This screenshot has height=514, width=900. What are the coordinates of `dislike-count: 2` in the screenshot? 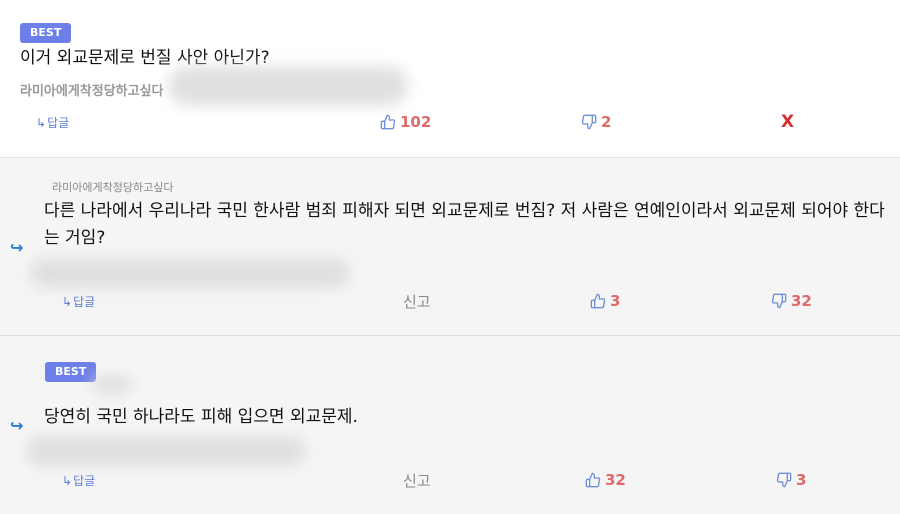 It's located at (606, 122).